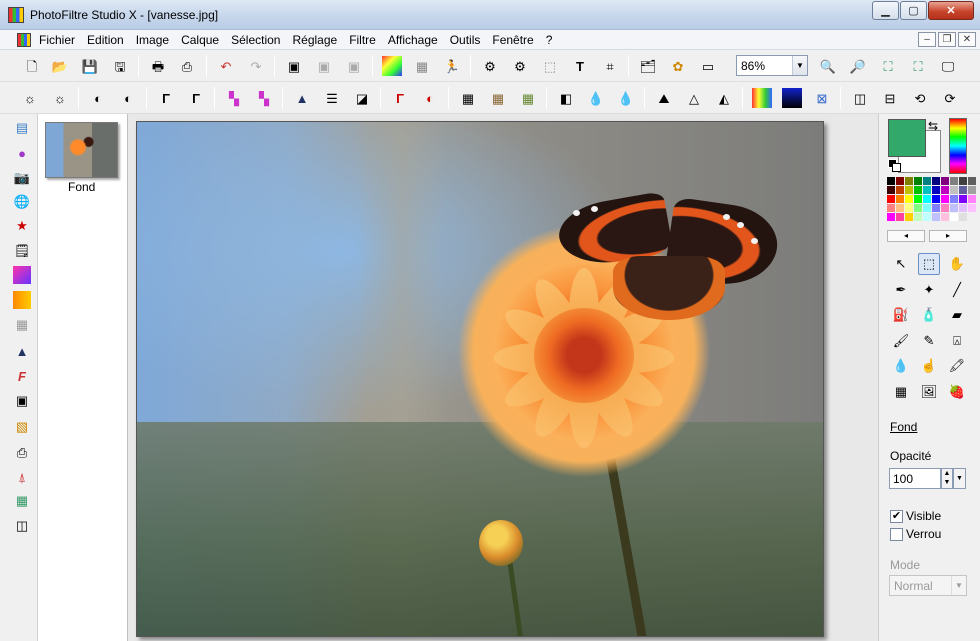  I want to click on opacity-input: 100, so click(915, 478).